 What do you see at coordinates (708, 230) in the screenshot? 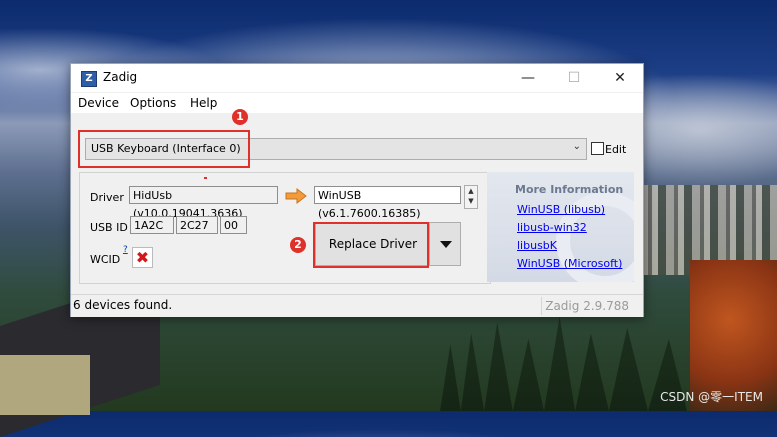
I see `background-village` at bounding box center [708, 230].